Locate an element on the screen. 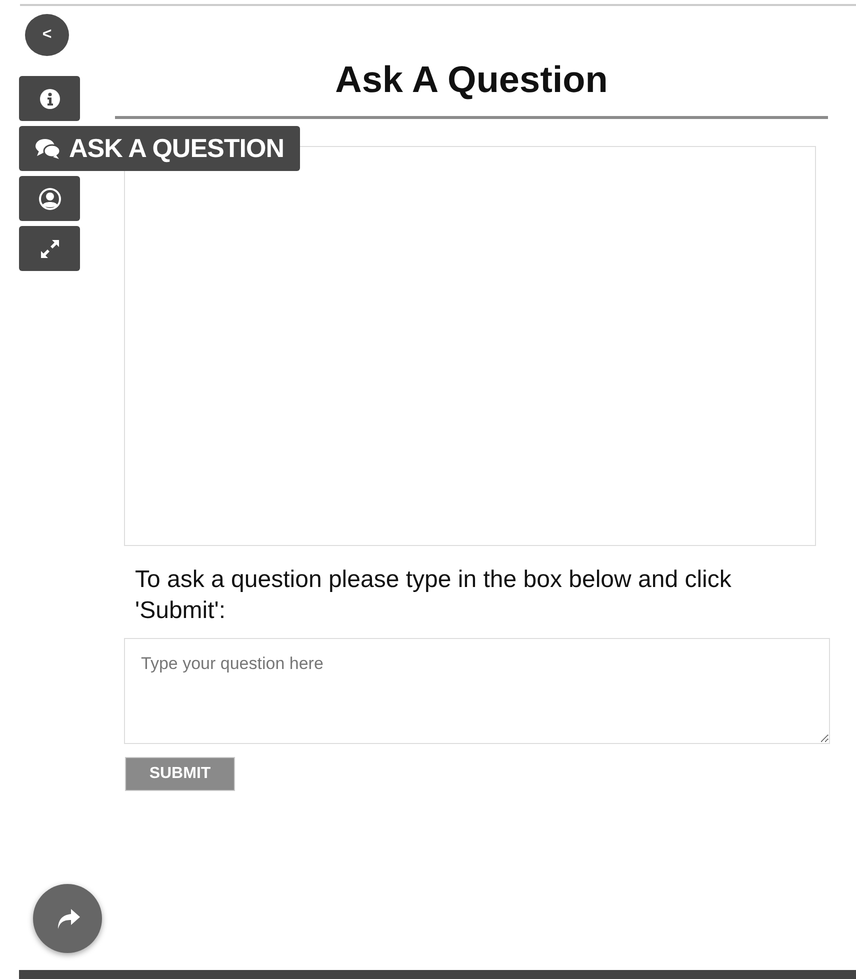 The width and height of the screenshot is (856, 979). info-icon is located at coordinates (50, 98).